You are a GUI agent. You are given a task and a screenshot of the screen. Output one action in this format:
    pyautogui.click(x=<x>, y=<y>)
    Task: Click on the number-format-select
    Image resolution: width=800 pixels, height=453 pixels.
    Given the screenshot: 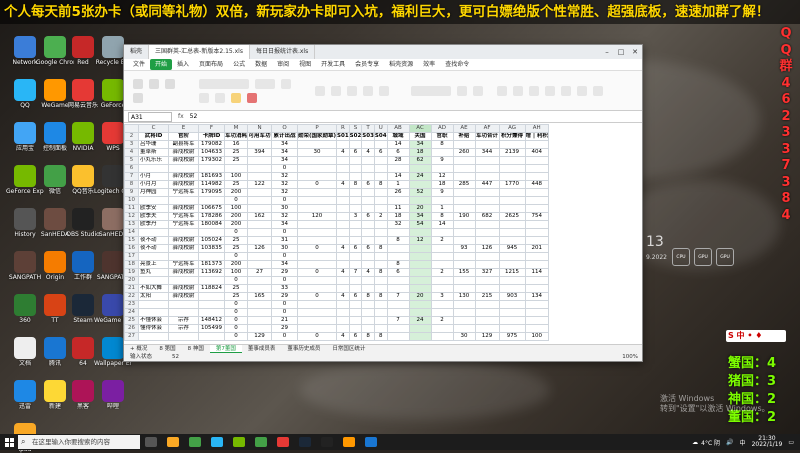 What is the action you would take?
    pyautogui.click(x=431, y=90)
    